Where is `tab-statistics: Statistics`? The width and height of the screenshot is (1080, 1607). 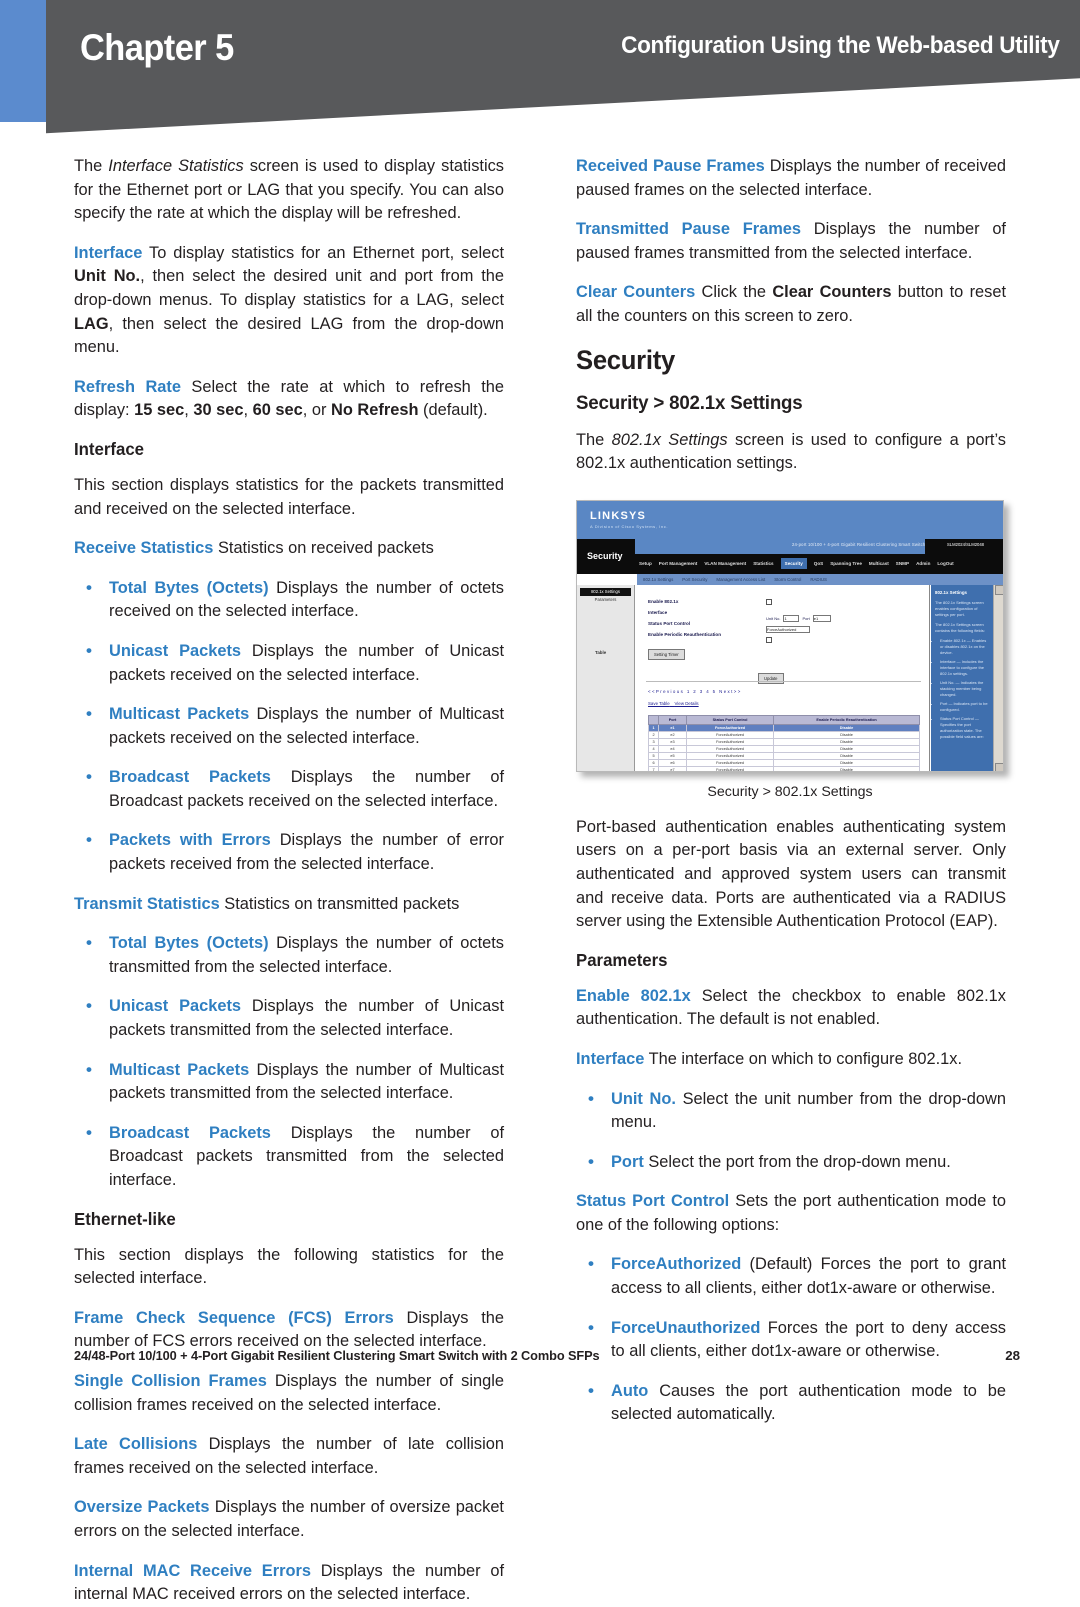 tab-statistics: Statistics is located at coordinates (763, 563).